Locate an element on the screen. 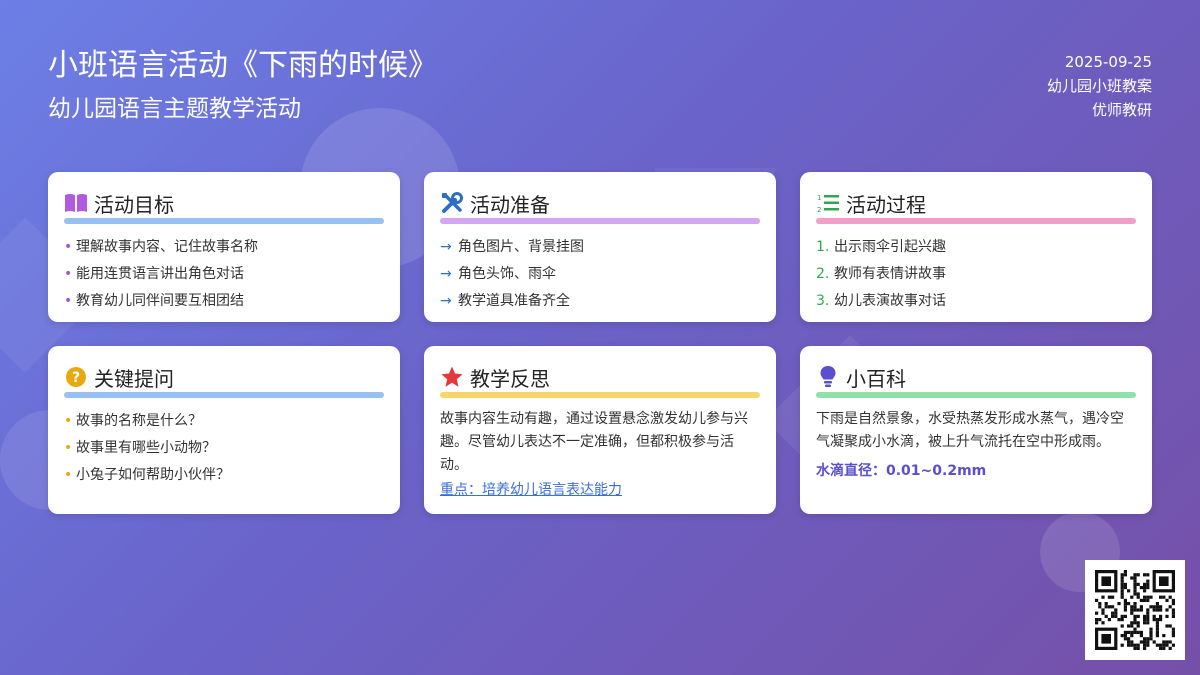  card-prep: 活动准备 → 角色图片、背景挂图 → 角色头饰、雨伞 → 教学道具准备齐全 is located at coordinates (600, 247).